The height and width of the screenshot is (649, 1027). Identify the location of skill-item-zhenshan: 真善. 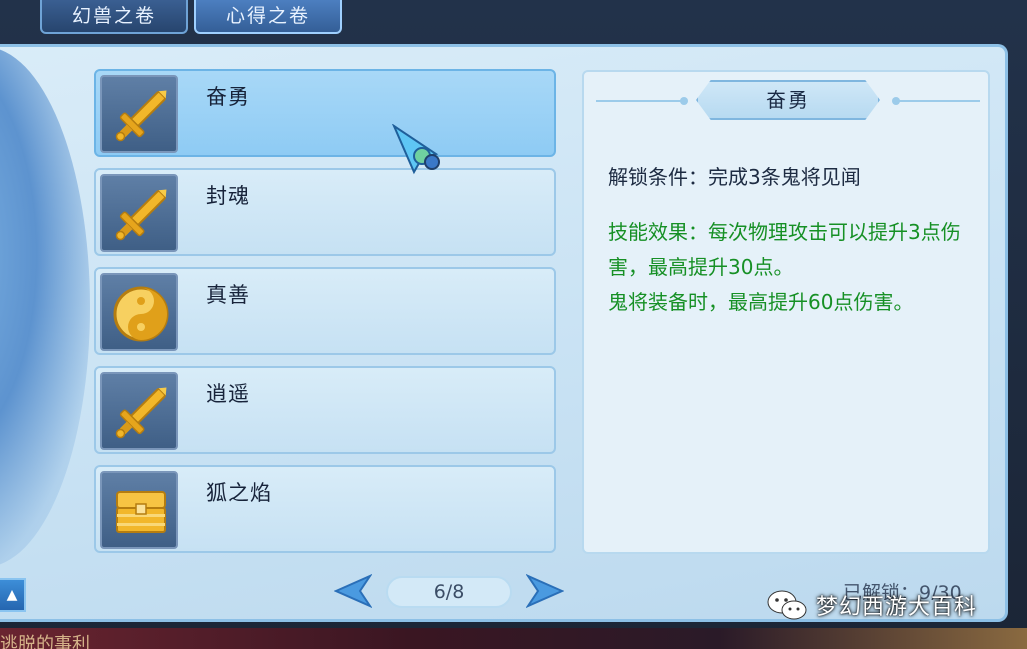
(325, 311).